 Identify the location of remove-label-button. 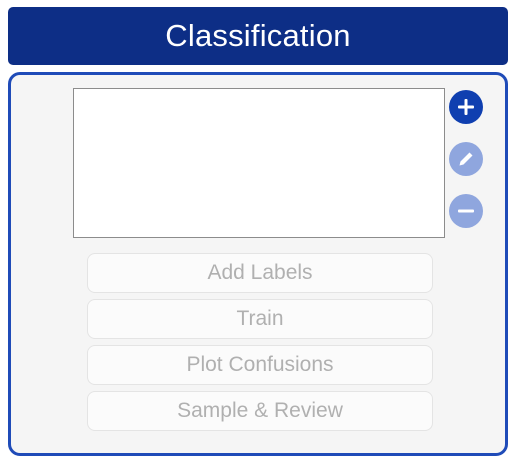
(466, 211).